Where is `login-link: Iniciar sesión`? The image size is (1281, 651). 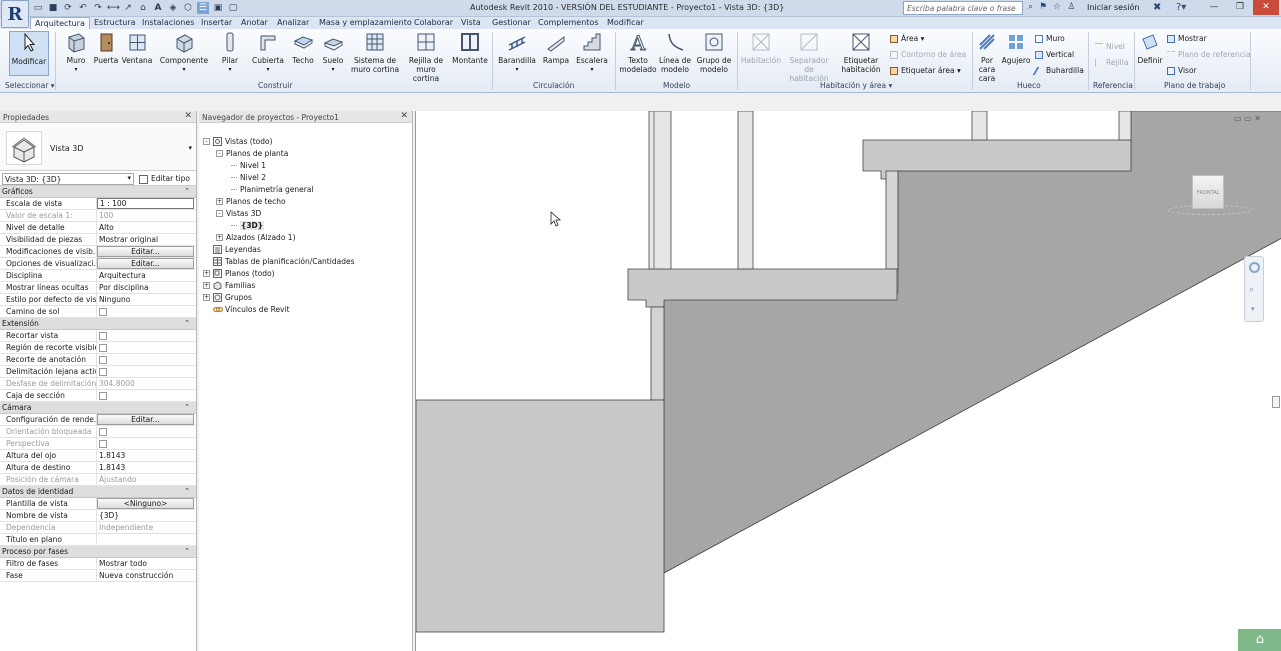 login-link: Iniciar sesión is located at coordinates (1113, 7).